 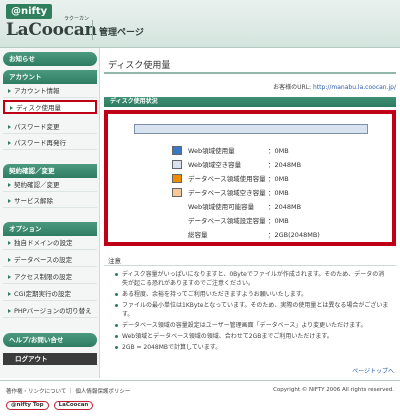 What do you see at coordinates (252, 294) in the screenshot?
I see `note-item: ある程度、余裕を持ってご利用いただきますようお願いいたします。` at bounding box center [252, 294].